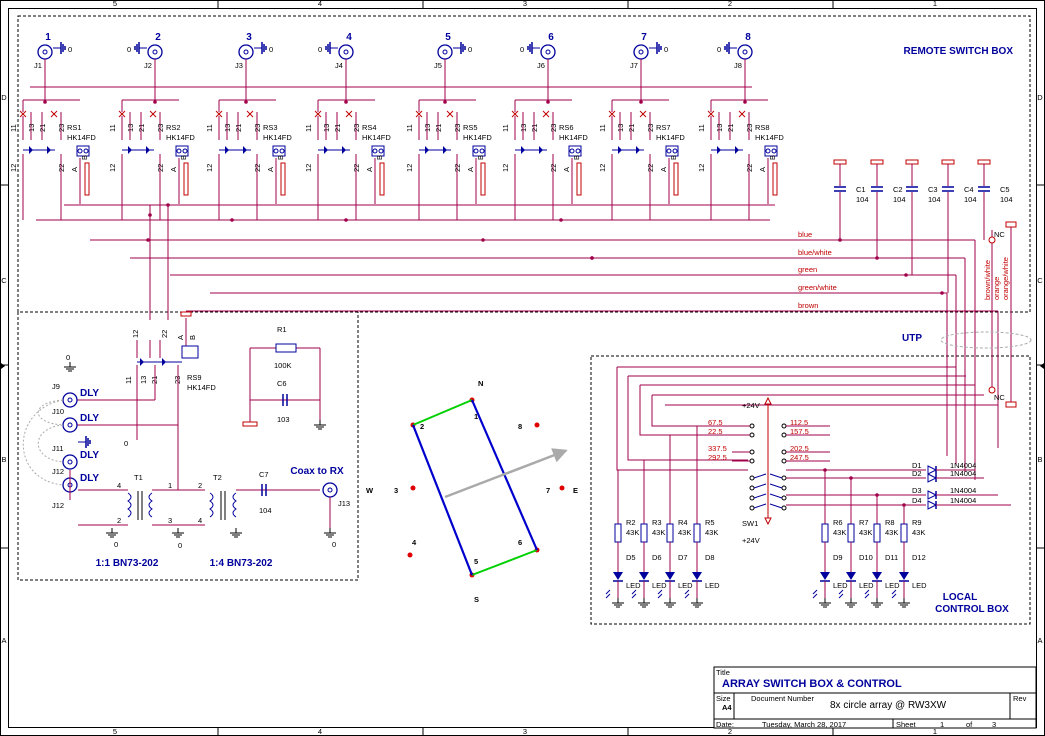 The width and height of the screenshot is (1045, 736). I want to click on array-compass-diagram: N S W E 1 2 3 4 5 6 7 8, so click(472, 491).